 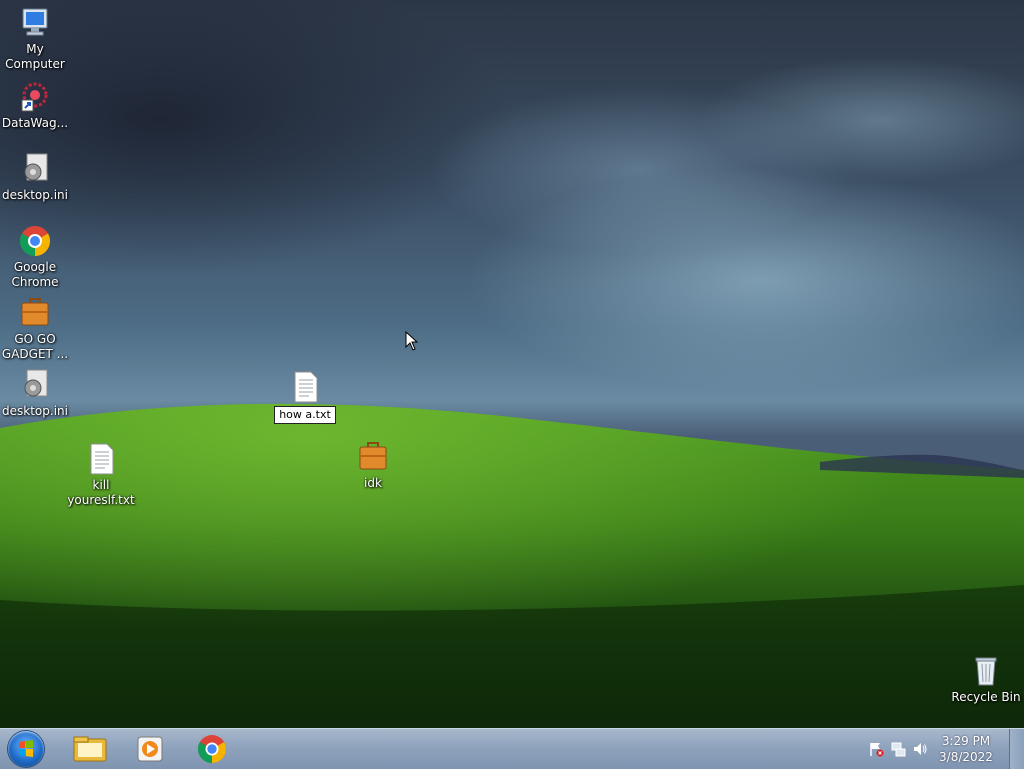 I want to click on taskbar-file-explorer, so click(x=90, y=749).